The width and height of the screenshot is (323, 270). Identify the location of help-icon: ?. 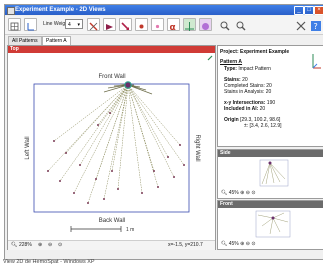
(316, 25).